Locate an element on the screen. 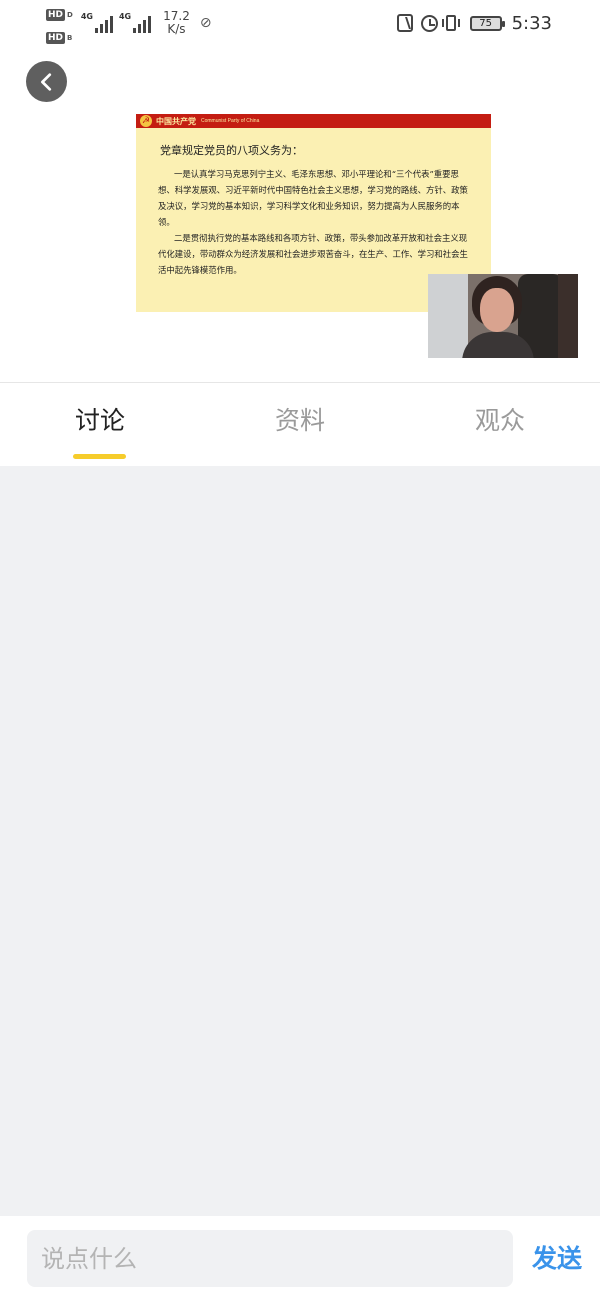 The width and height of the screenshot is (600, 1300). party-emblem-icon: ☭ is located at coordinates (146, 121).